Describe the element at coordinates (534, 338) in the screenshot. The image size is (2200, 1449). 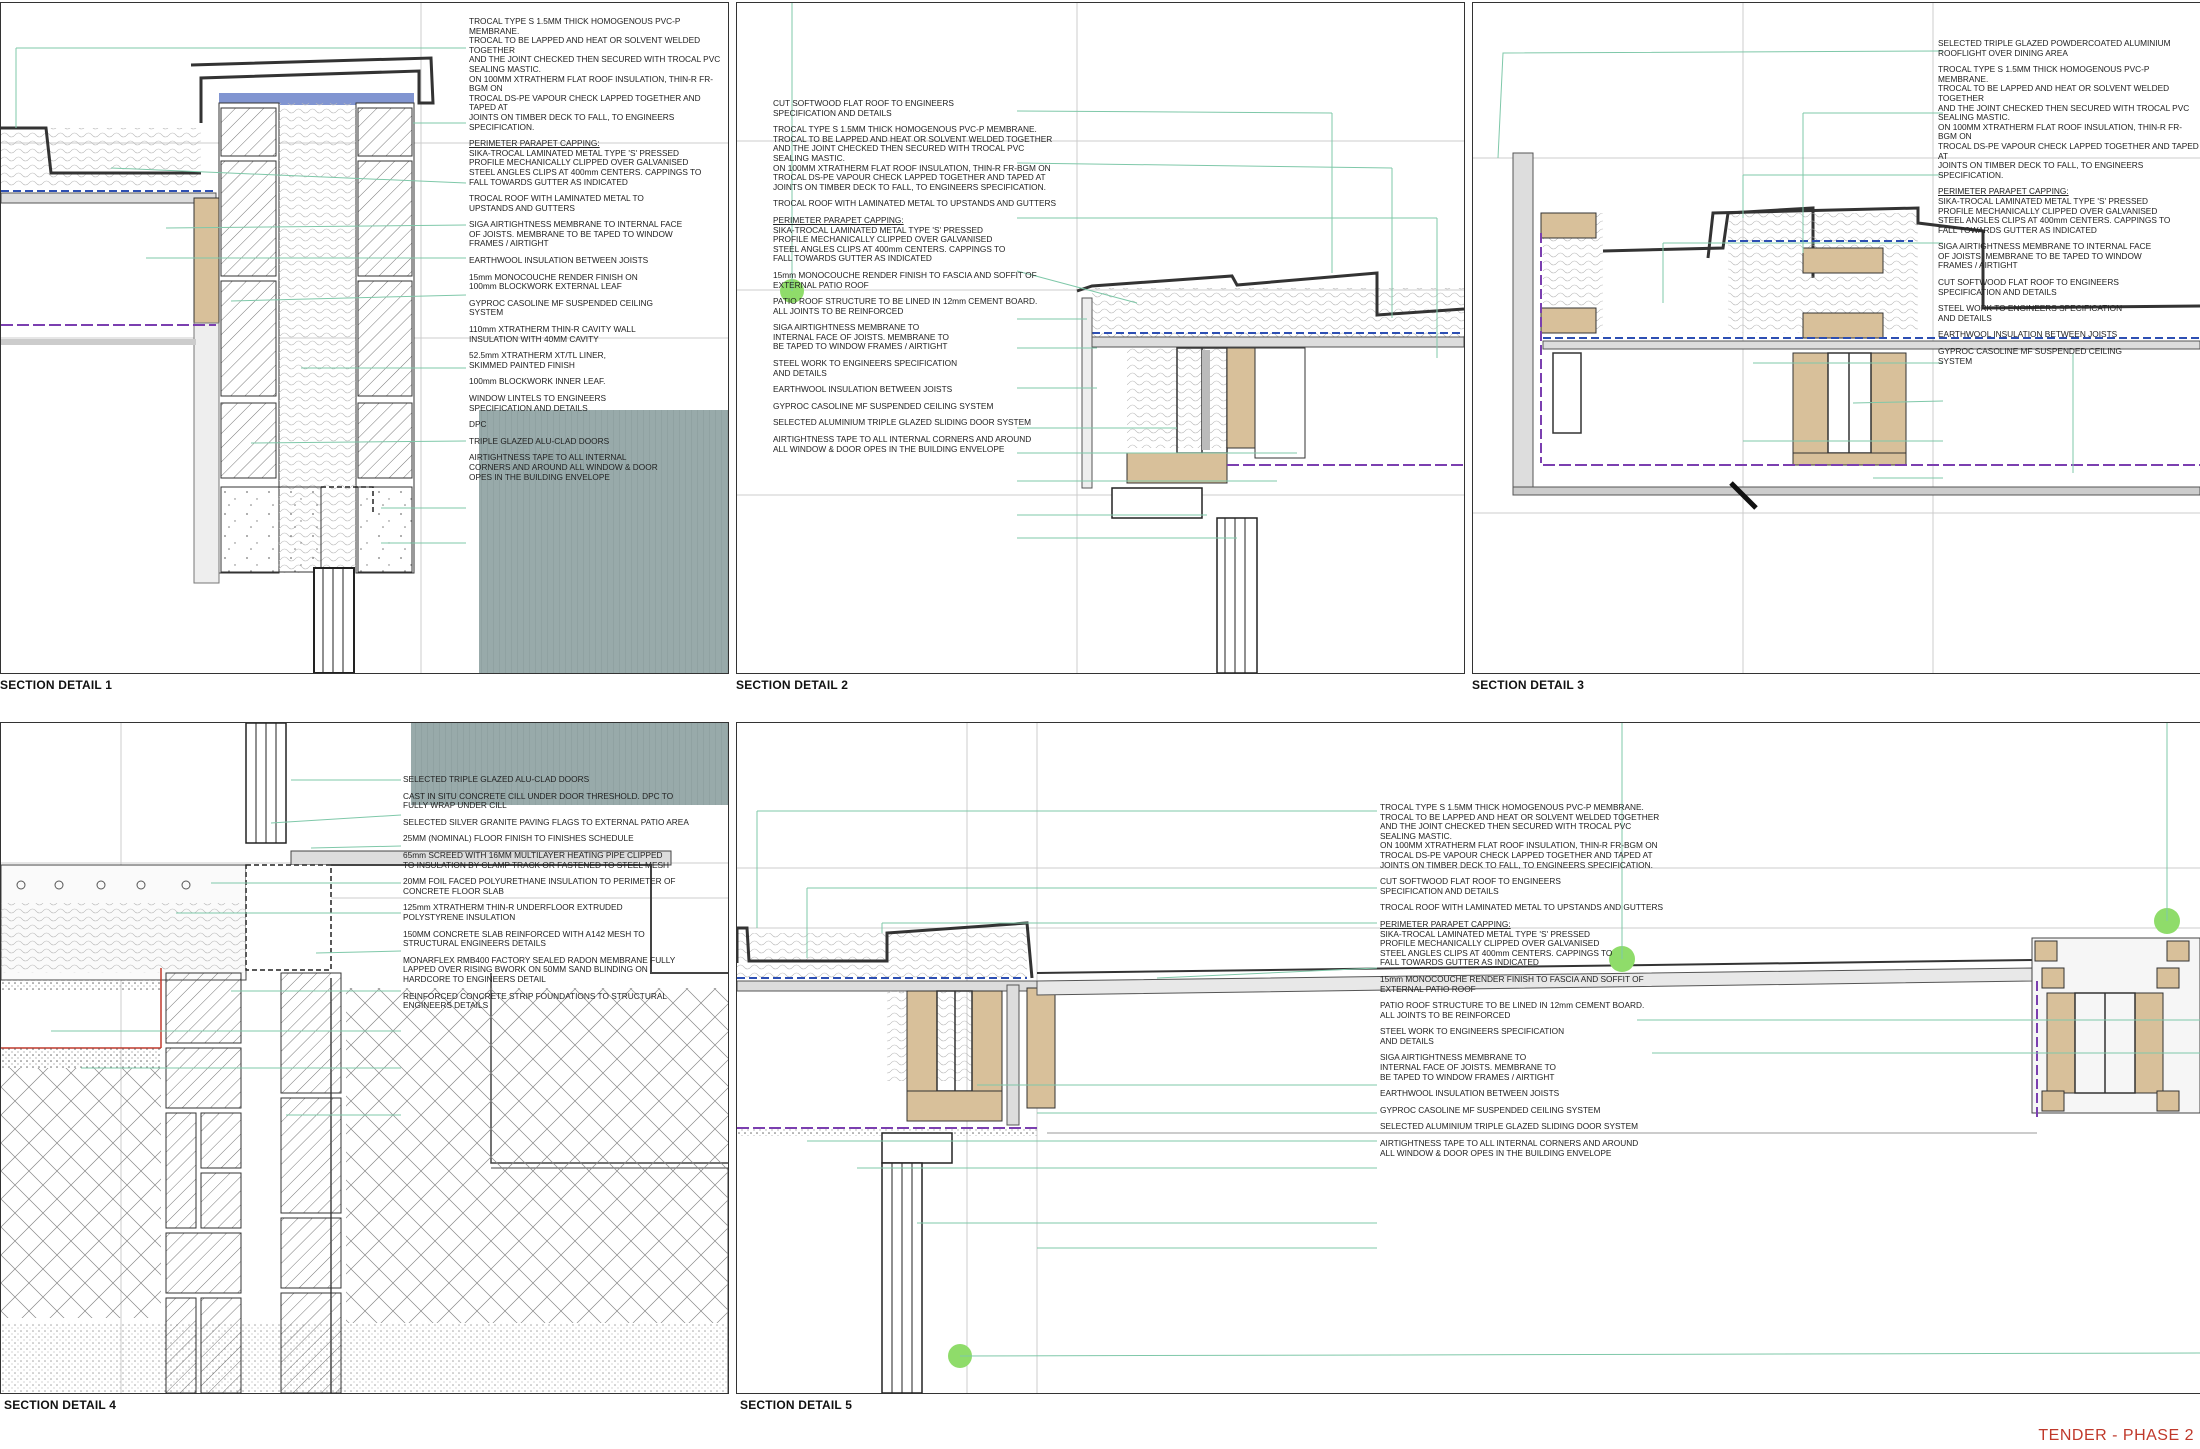
I see `annotation-note-line: INSULATION WITH 40MM CAVITY` at that location.